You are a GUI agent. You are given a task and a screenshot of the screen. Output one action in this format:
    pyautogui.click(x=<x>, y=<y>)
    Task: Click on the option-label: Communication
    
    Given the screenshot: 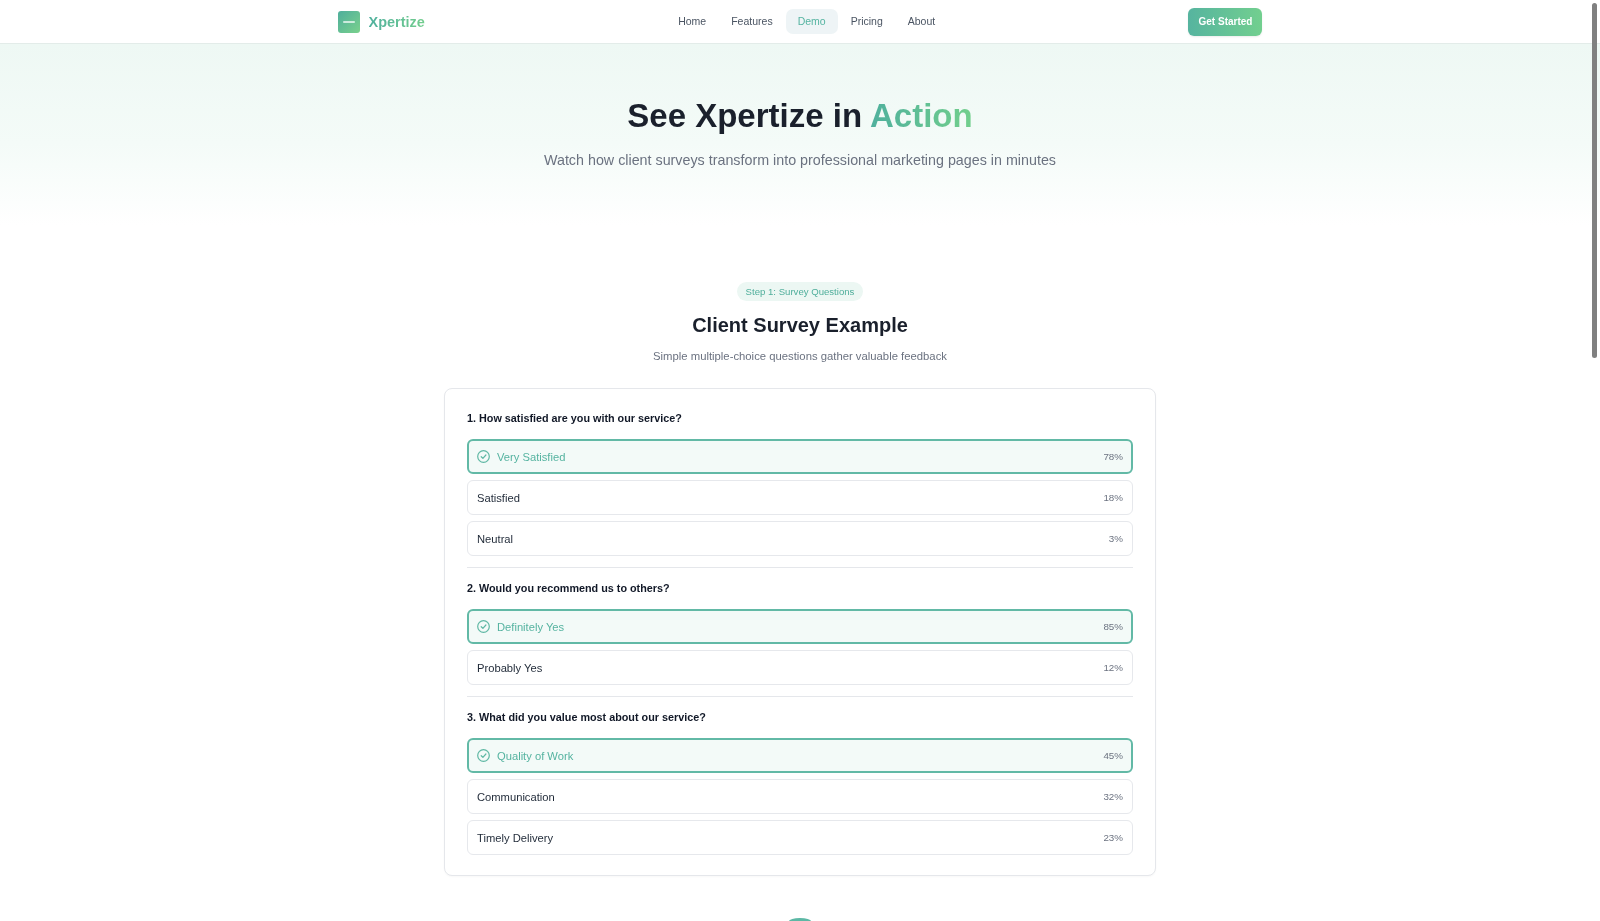 What is the action you would take?
    pyautogui.click(x=516, y=796)
    